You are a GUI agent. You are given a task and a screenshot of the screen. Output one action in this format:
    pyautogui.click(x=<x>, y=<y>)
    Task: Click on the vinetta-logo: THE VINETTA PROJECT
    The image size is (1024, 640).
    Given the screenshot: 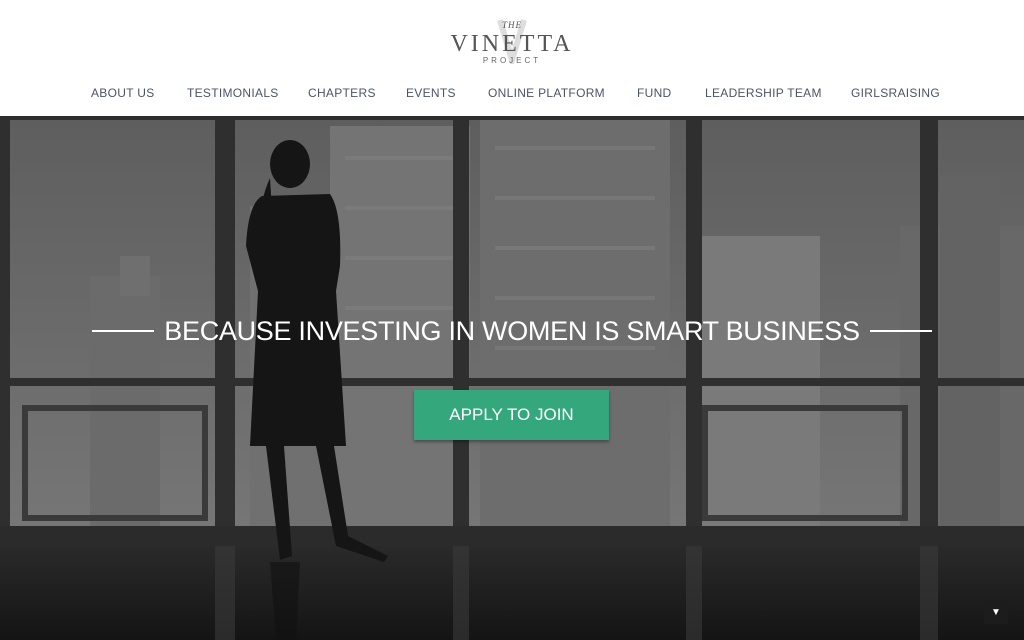 What is the action you would take?
    pyautogui.click(x=512, y=42)
    